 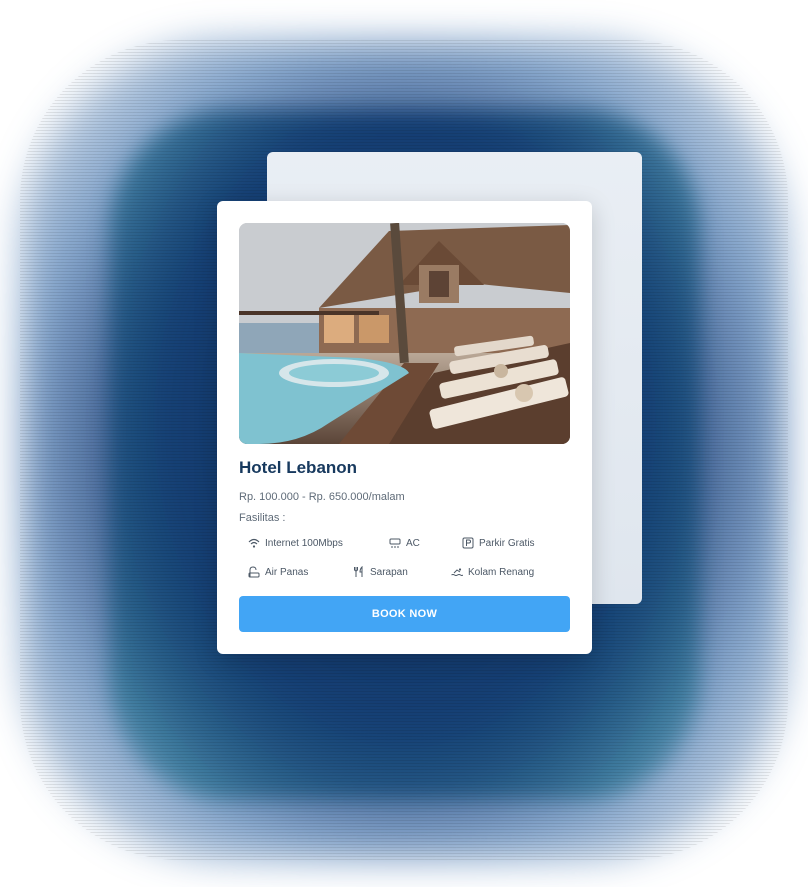 What do you see at coordinates (395, 543) in the screenshot?
I see `ac-icon` at bounding box center [395, 543].